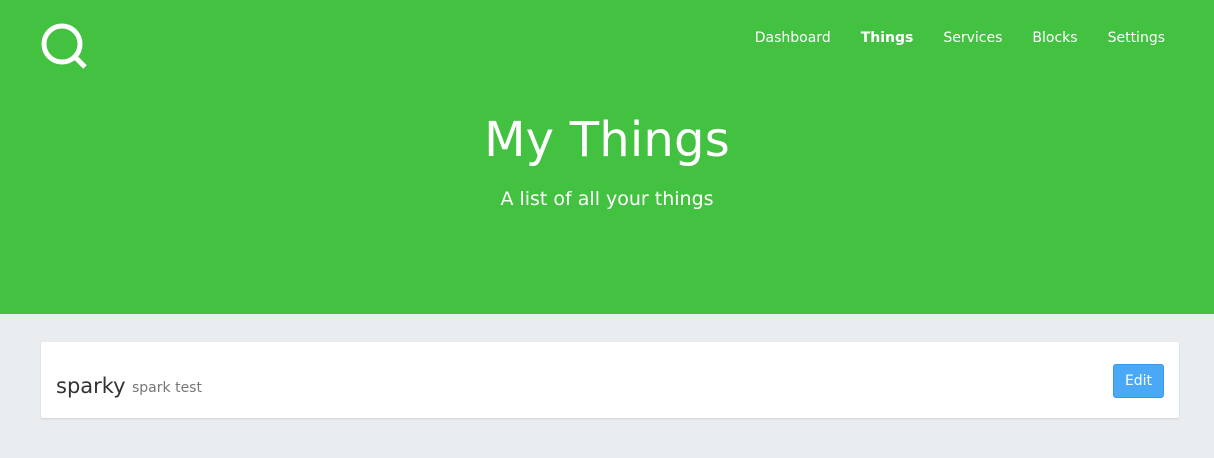  I want to click on nav-item-dashboard: Dashboard, so click(778, 38).